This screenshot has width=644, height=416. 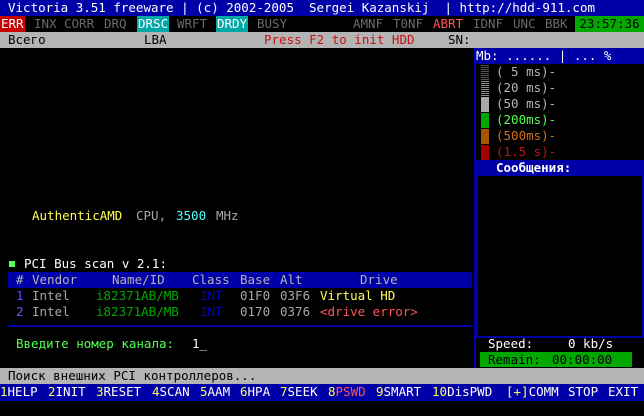 I want to click on fkey-seek: 7SEEK, so click(x=299, y=392).